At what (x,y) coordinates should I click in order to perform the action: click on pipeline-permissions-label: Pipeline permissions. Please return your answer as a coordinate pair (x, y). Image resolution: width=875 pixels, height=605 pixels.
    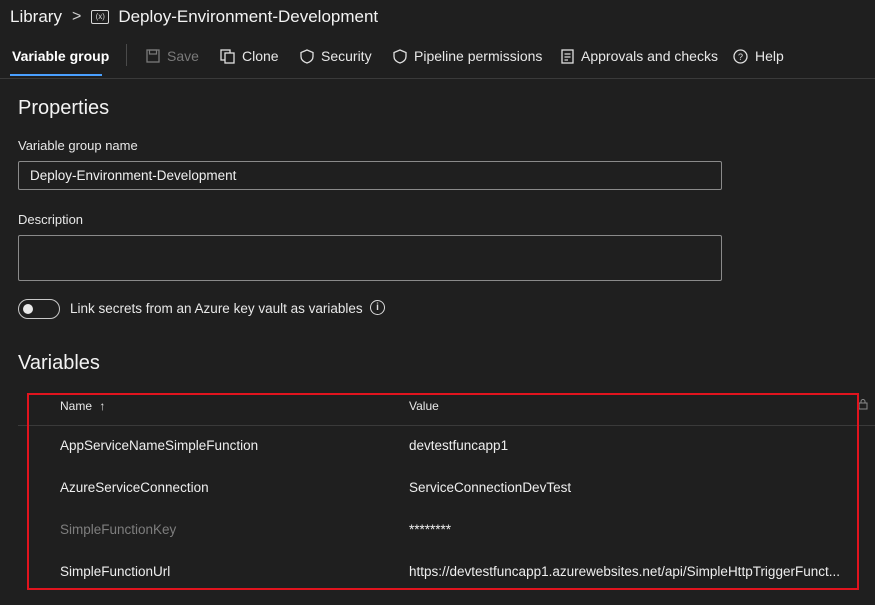
    Looking at the image, I should click on (478, 56).